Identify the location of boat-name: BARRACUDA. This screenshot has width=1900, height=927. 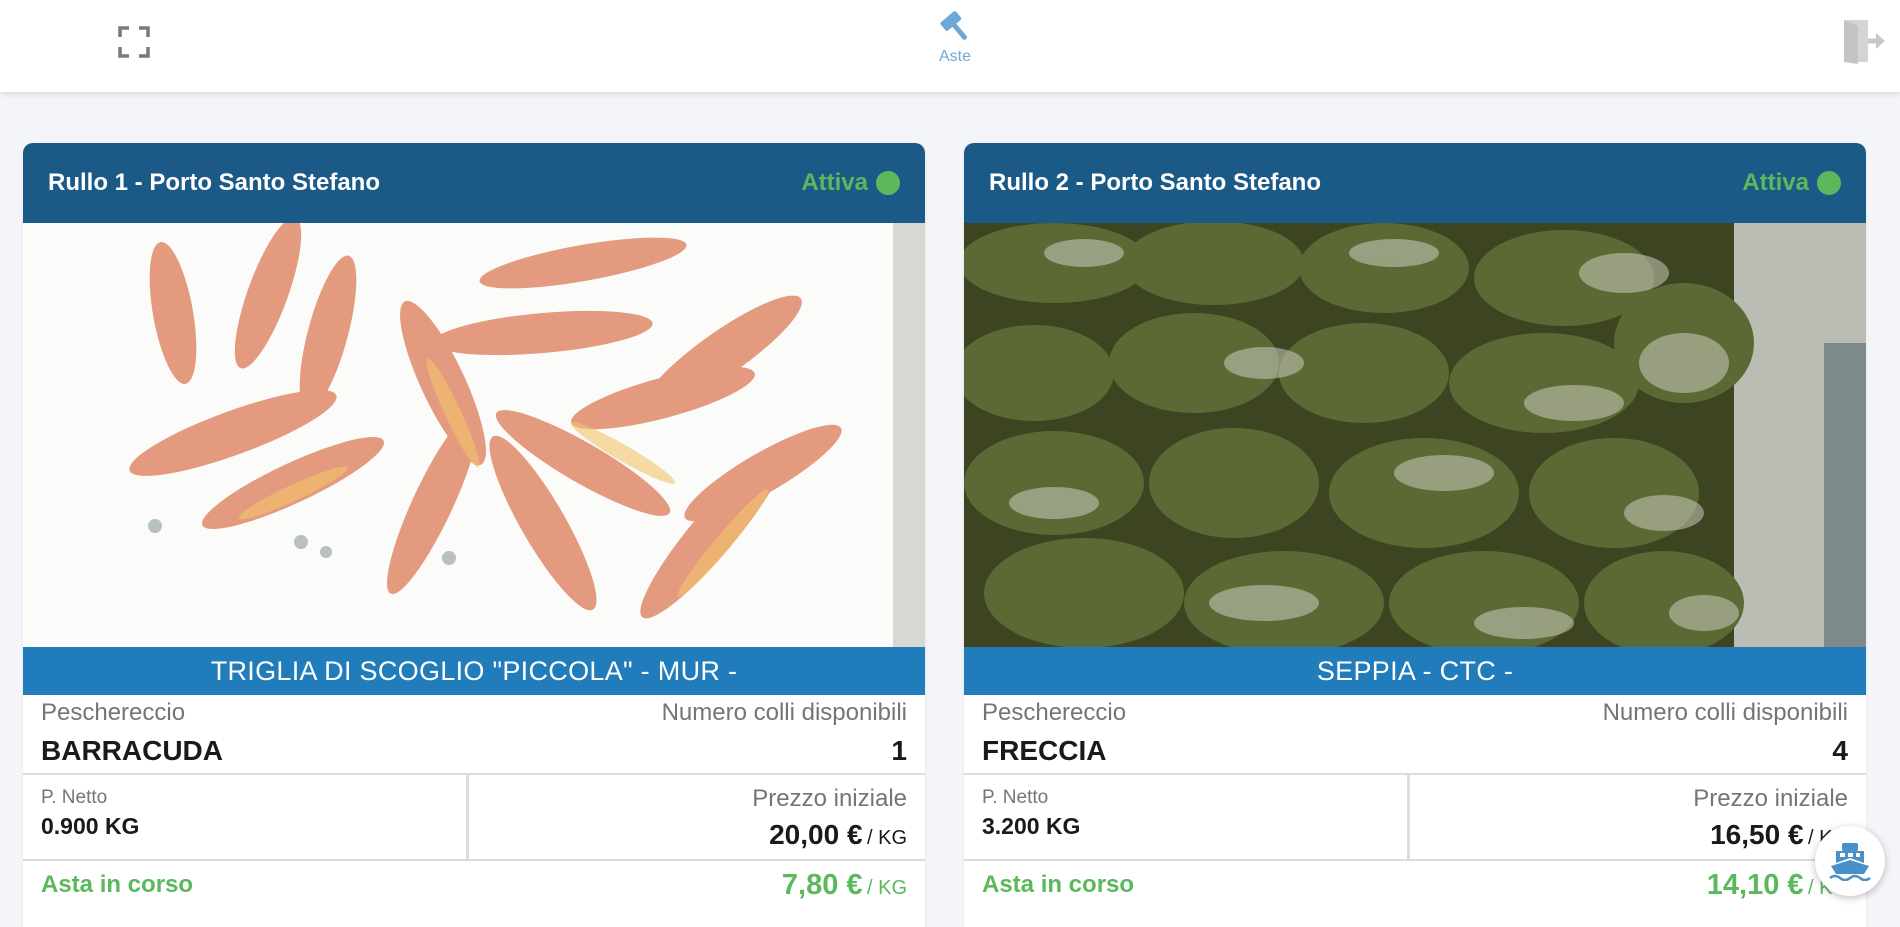
(132, 750).